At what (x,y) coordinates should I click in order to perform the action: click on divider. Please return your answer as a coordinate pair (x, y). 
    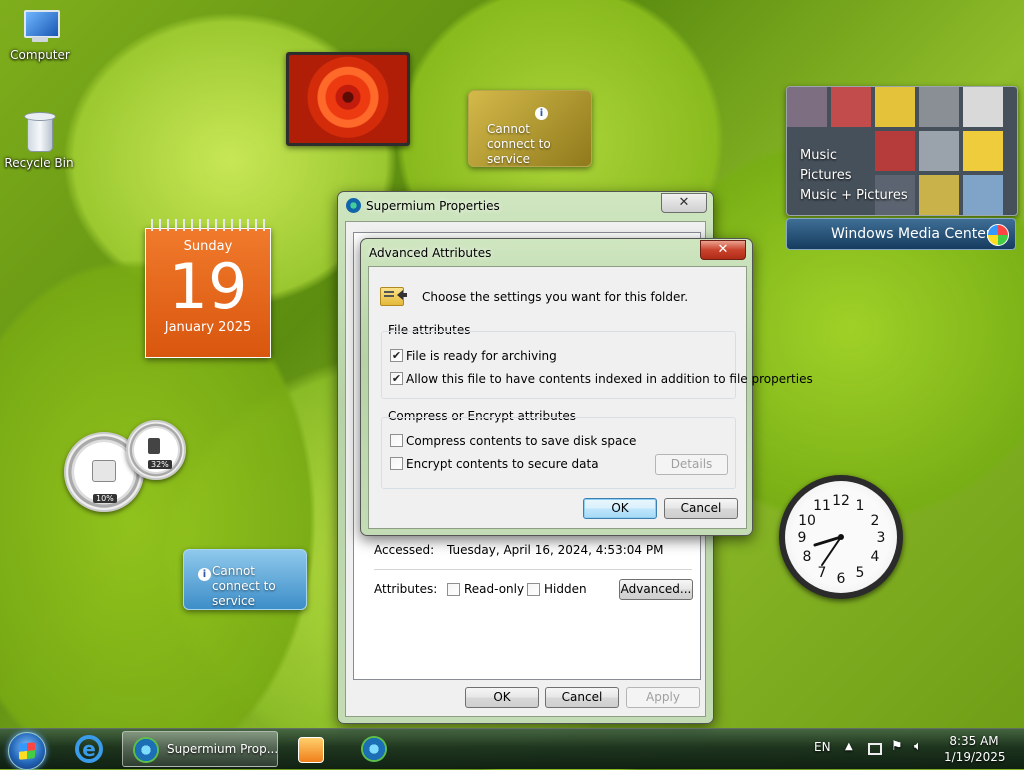
    Looking at the image, I should click on (533, 569).